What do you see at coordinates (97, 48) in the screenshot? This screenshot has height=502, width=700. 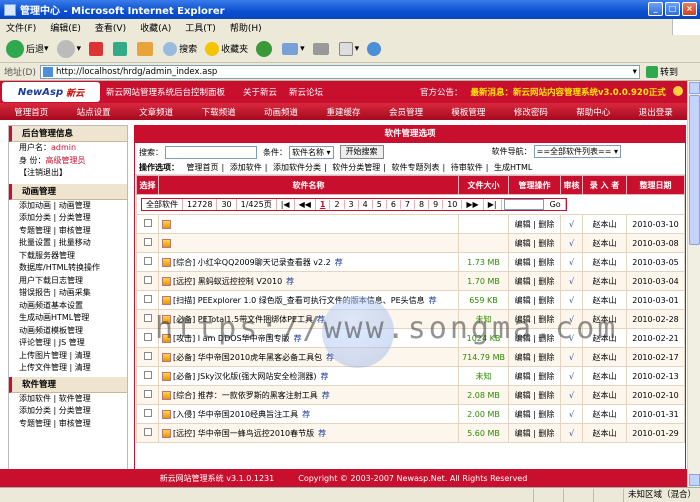 I see `stop-button` at bounding box center [97, 48].